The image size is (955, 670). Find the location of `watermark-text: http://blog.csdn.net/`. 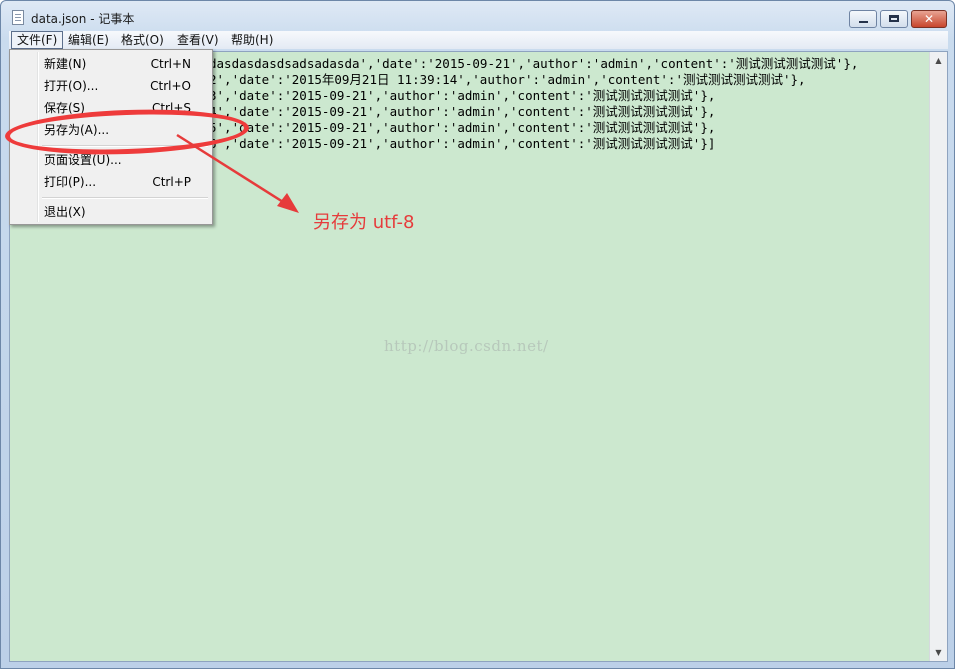

watermark-text: http://blog.csdn.net/ is located at coordinates (466, 346).